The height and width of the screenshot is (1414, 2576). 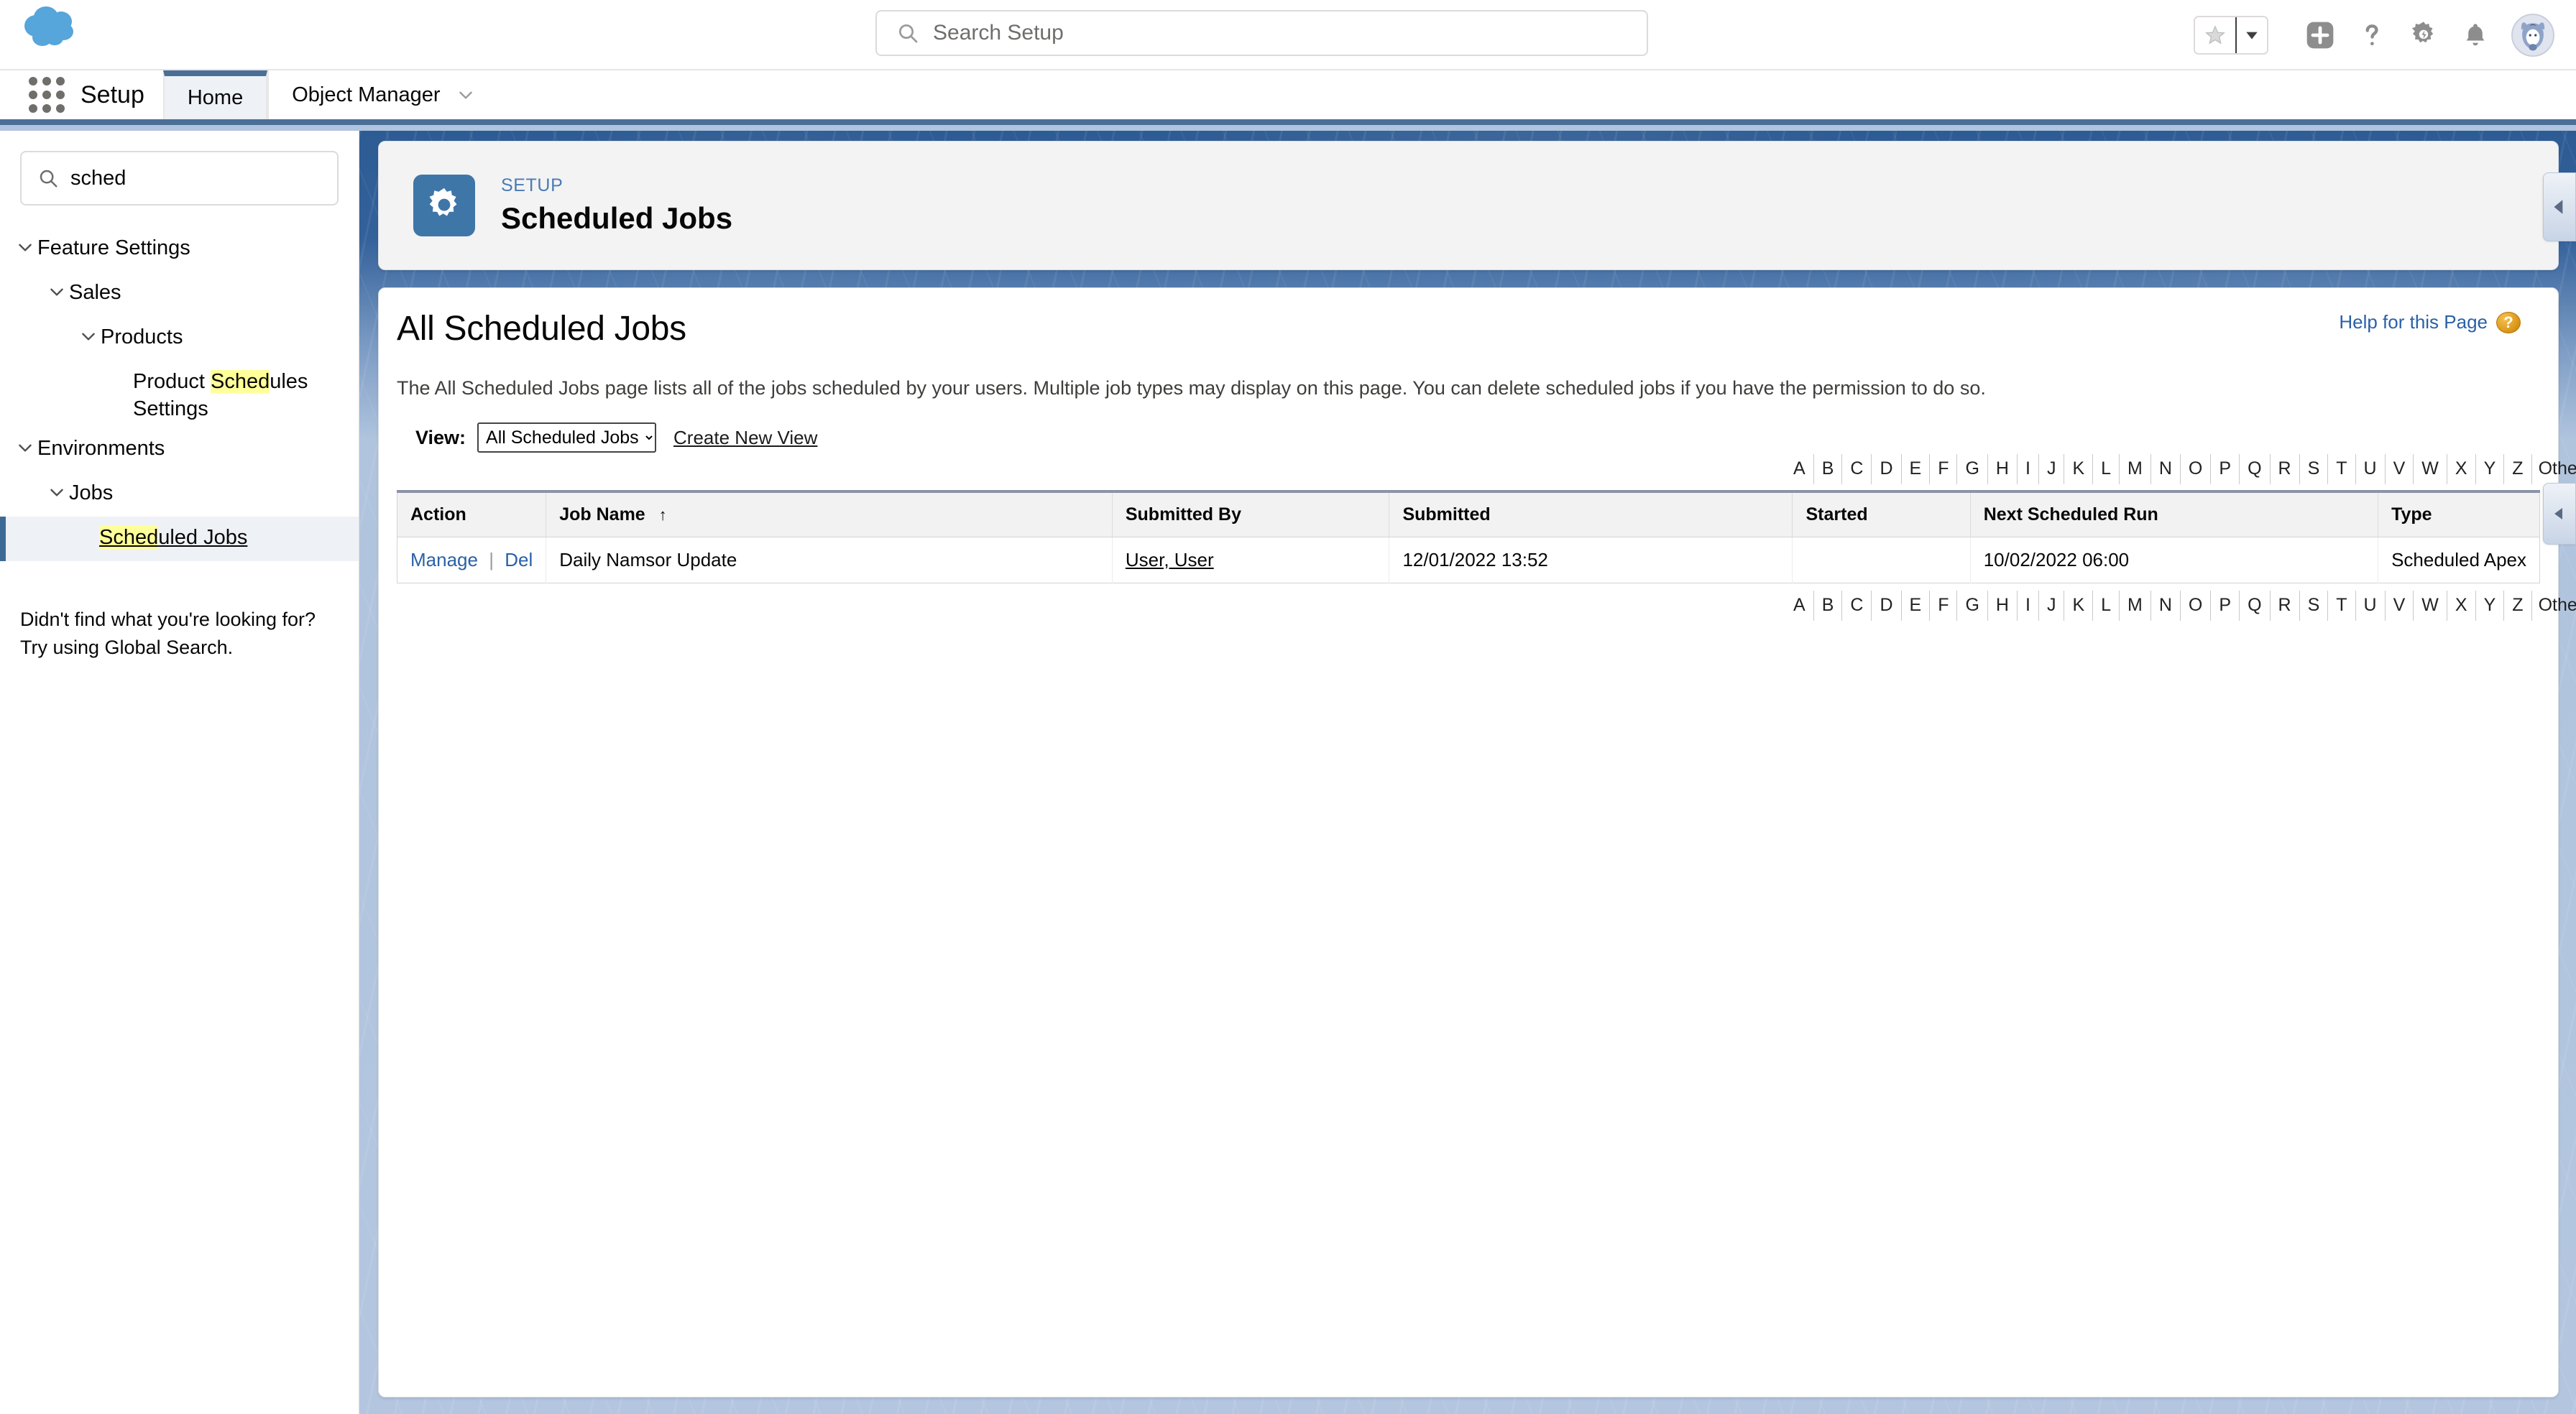 What do you see at coordinates (2251, 35) in the screenshot?
I see `favorite-dropdown-caret-icon` at bounding box center [2251, 35].